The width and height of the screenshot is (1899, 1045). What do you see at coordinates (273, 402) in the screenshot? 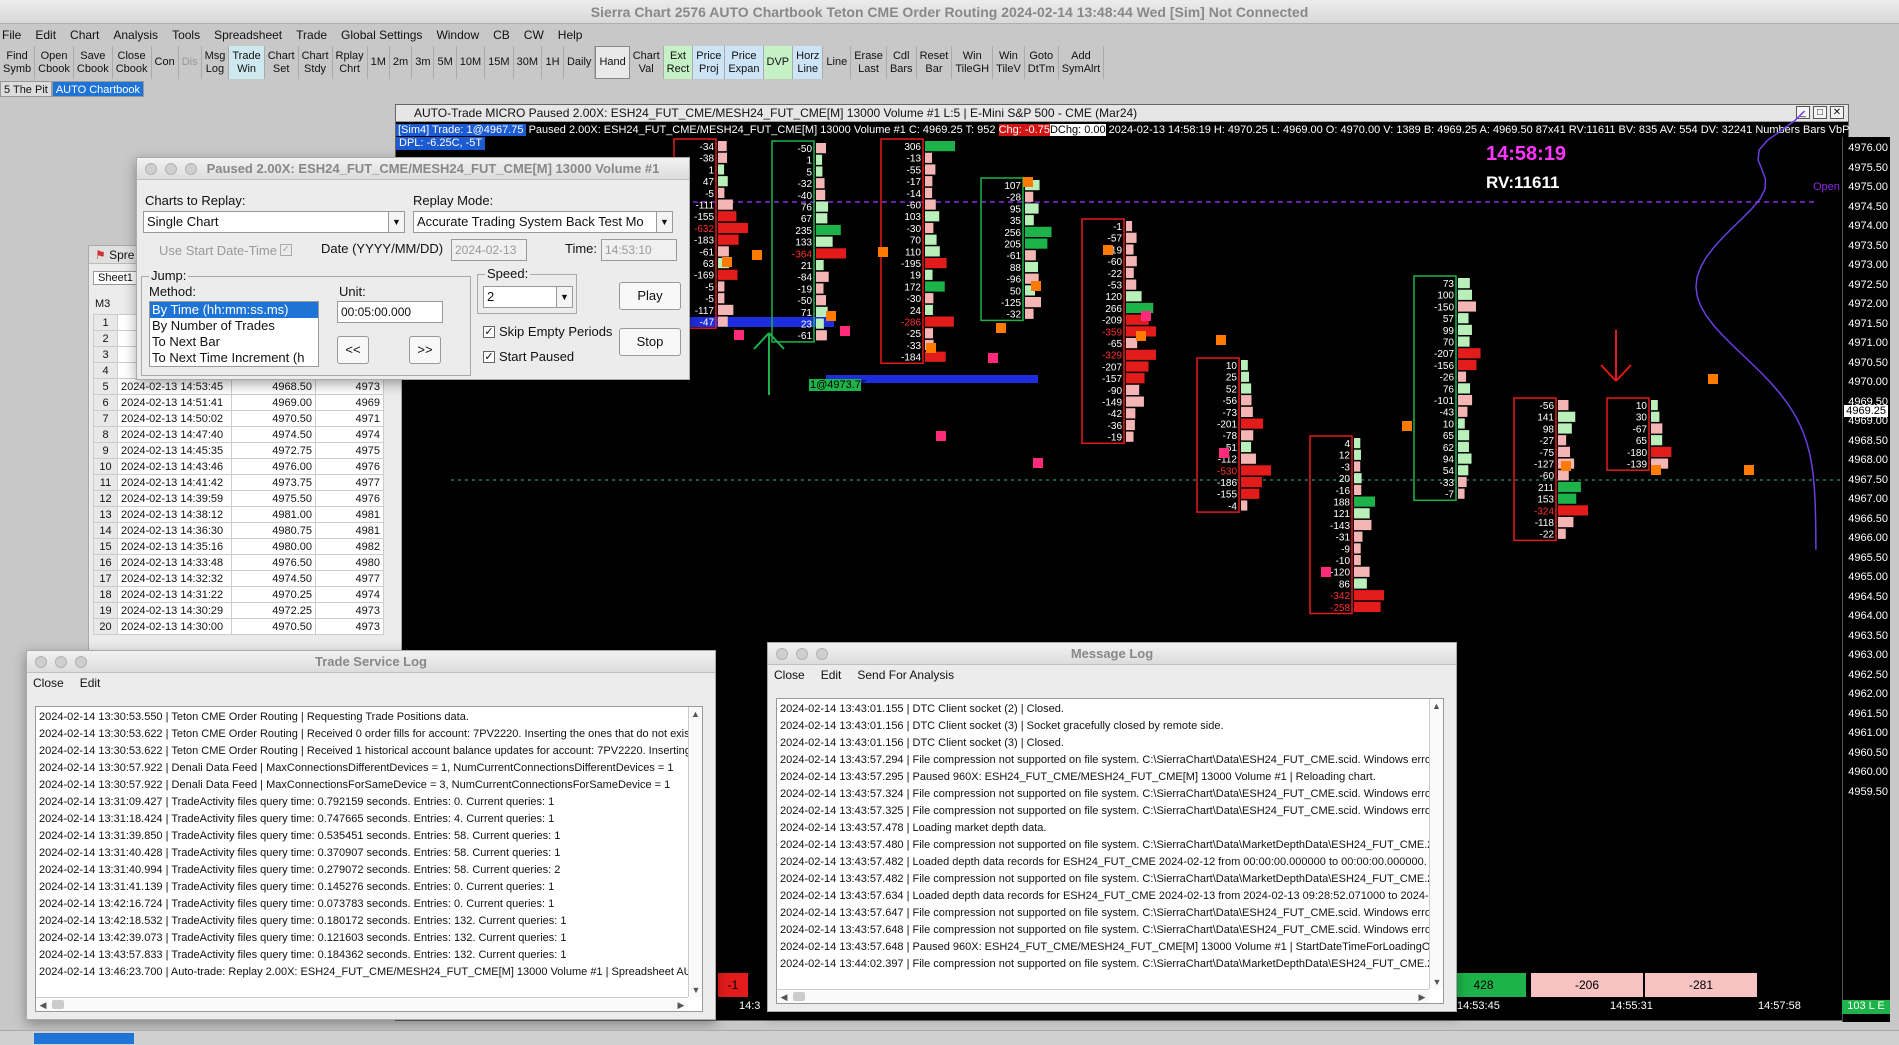
I see `table-cell: 4969.00` at bounding box center [273, 402].